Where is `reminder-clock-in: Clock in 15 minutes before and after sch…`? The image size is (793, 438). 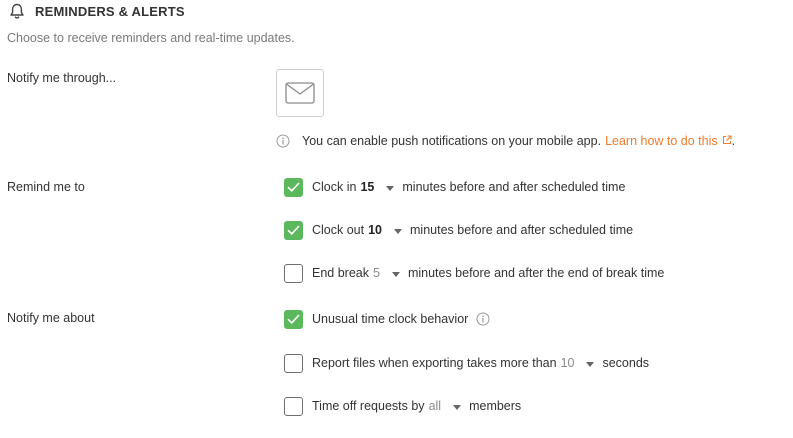
reminder-clock-in: Clock in 15 minutes before and after sch… is located at coordinates (454, 187).